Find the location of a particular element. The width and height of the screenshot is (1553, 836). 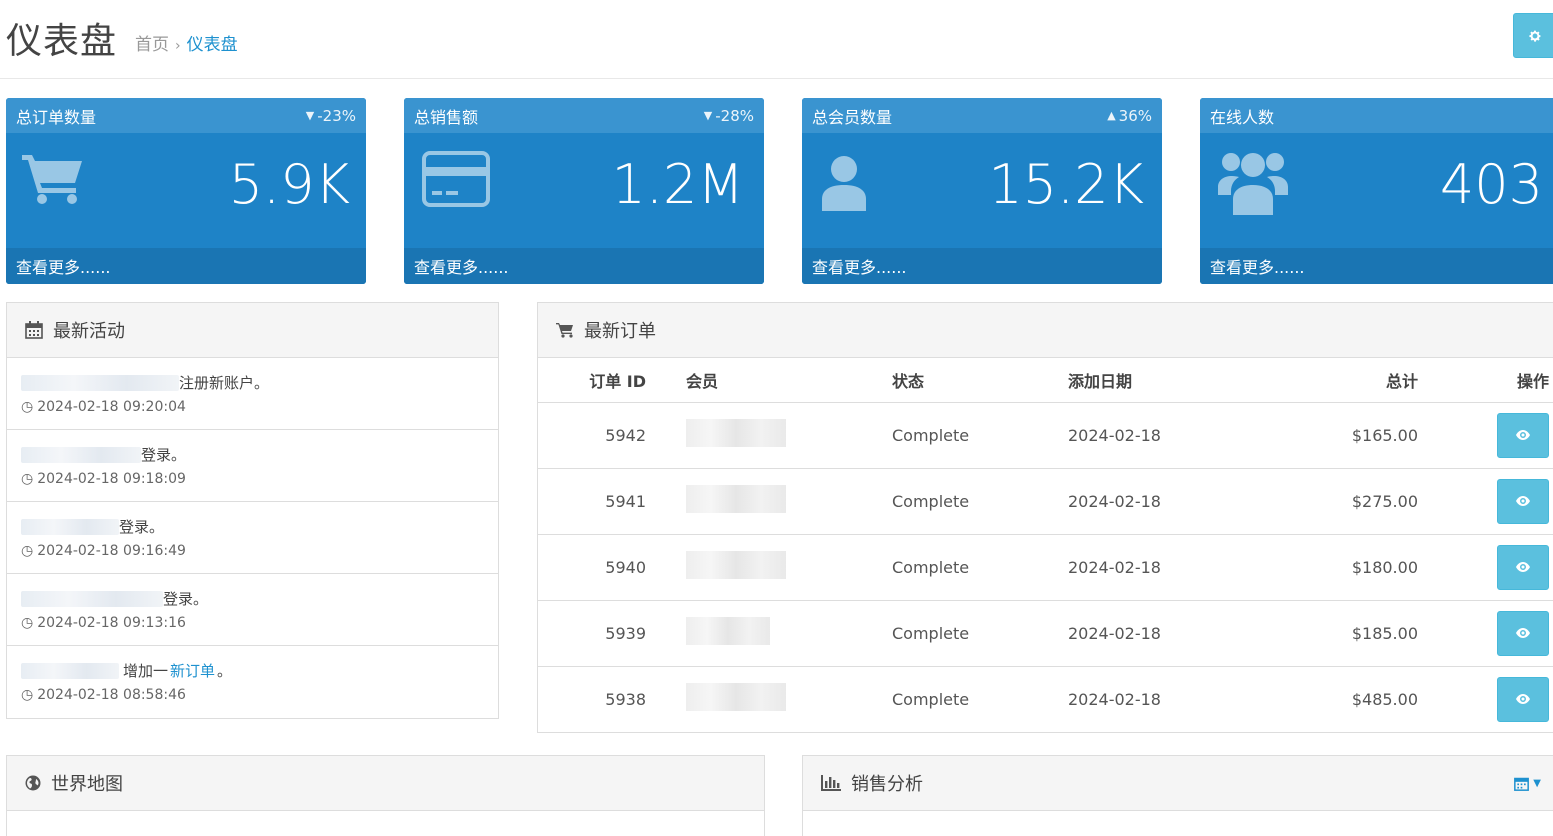

breadcrumb-dashboard: 仪表盘 is located at coordinates (212, 45).